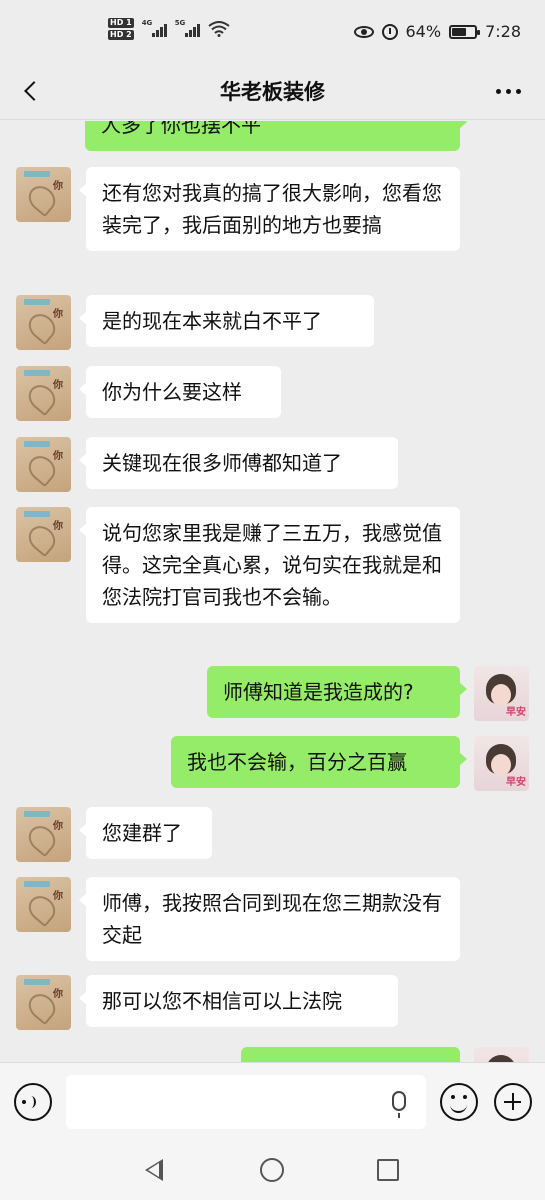 The image size is (545, 1200). What do you see at coordinates (399, 1104) in the screenshot?
I see `mic-icon` at bounding box center [399, 1104].